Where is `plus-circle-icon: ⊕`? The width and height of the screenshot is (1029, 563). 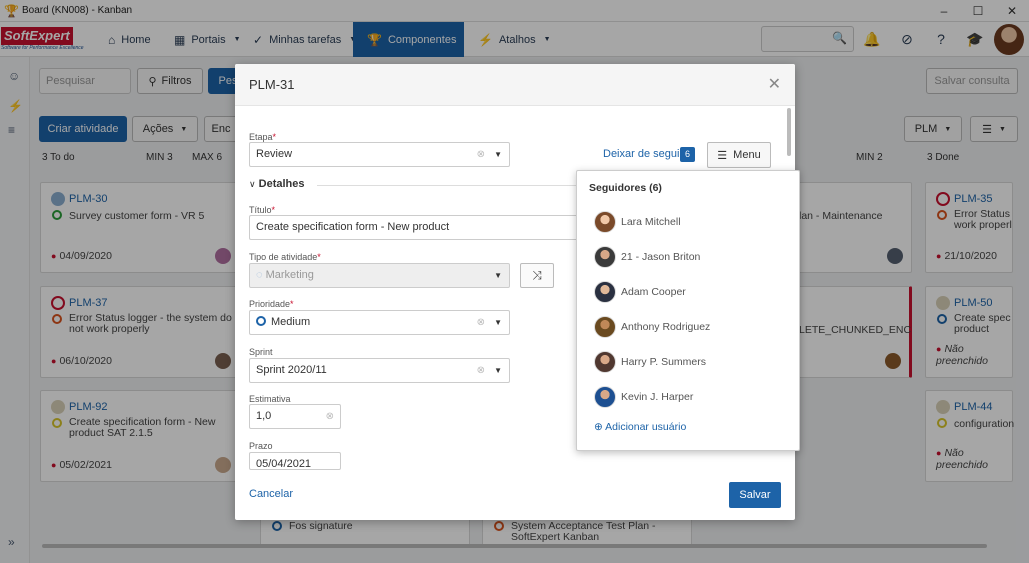
plus-circle-icon: ⊕ is located at coordinates (598, 427).